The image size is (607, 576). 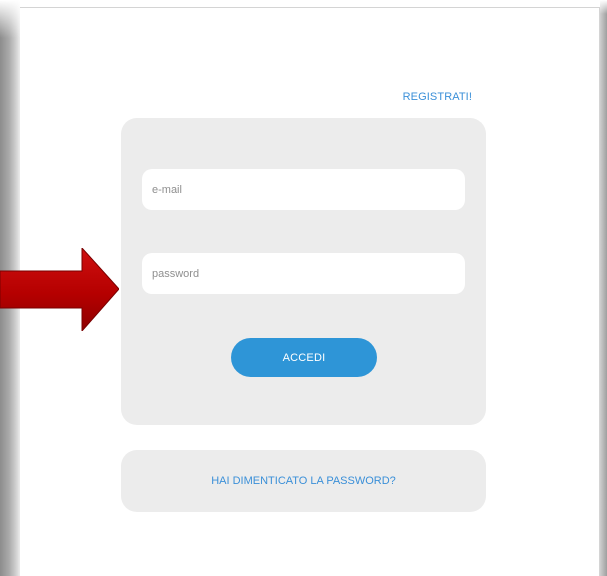 I want to click on password-field, so click(x=303, y=273).